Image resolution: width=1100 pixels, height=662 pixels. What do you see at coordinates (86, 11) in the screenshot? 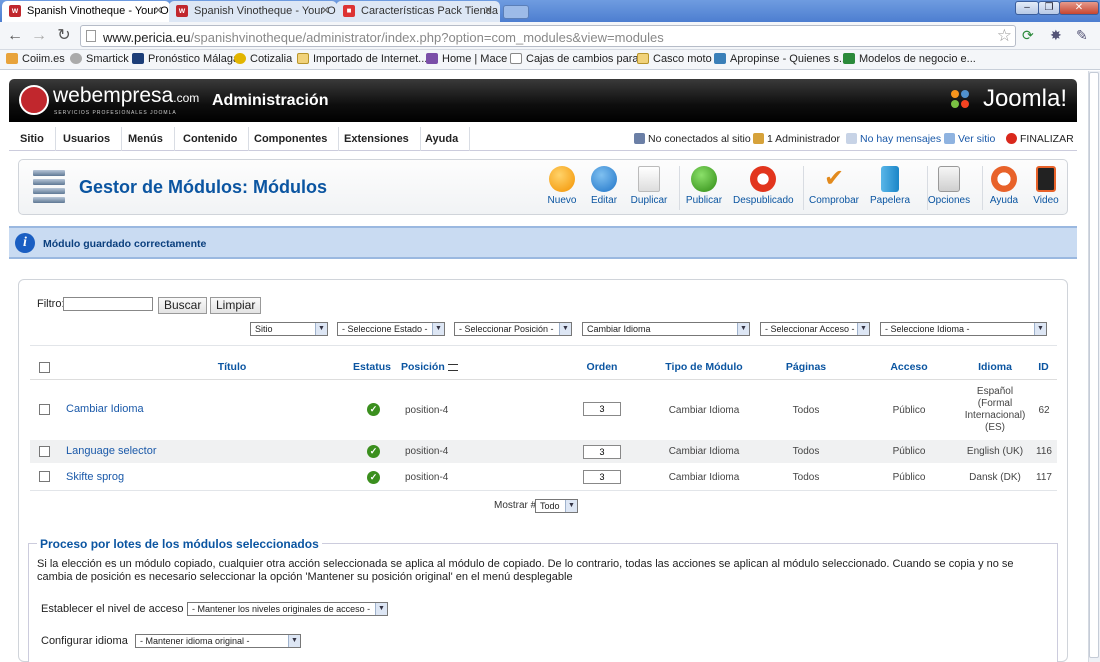
I see `browser-tab-active: w Spanish Vinotheque - Your Or ✕` at bounding box center [86, 11].